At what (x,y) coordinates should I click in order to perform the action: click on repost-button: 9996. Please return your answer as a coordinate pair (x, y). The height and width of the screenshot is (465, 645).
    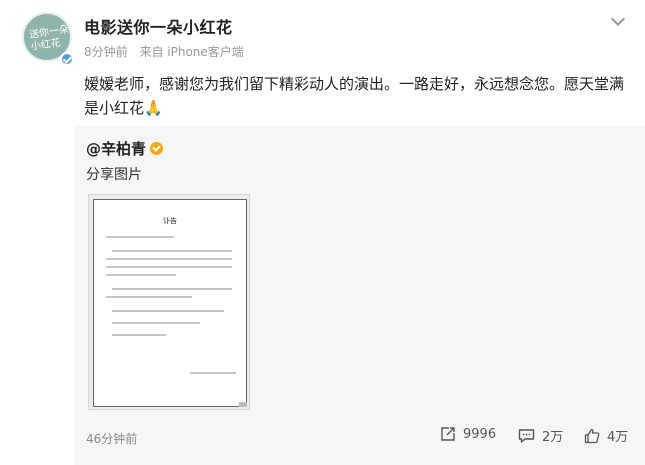
    Looking at the image, I should click on (468, 434).